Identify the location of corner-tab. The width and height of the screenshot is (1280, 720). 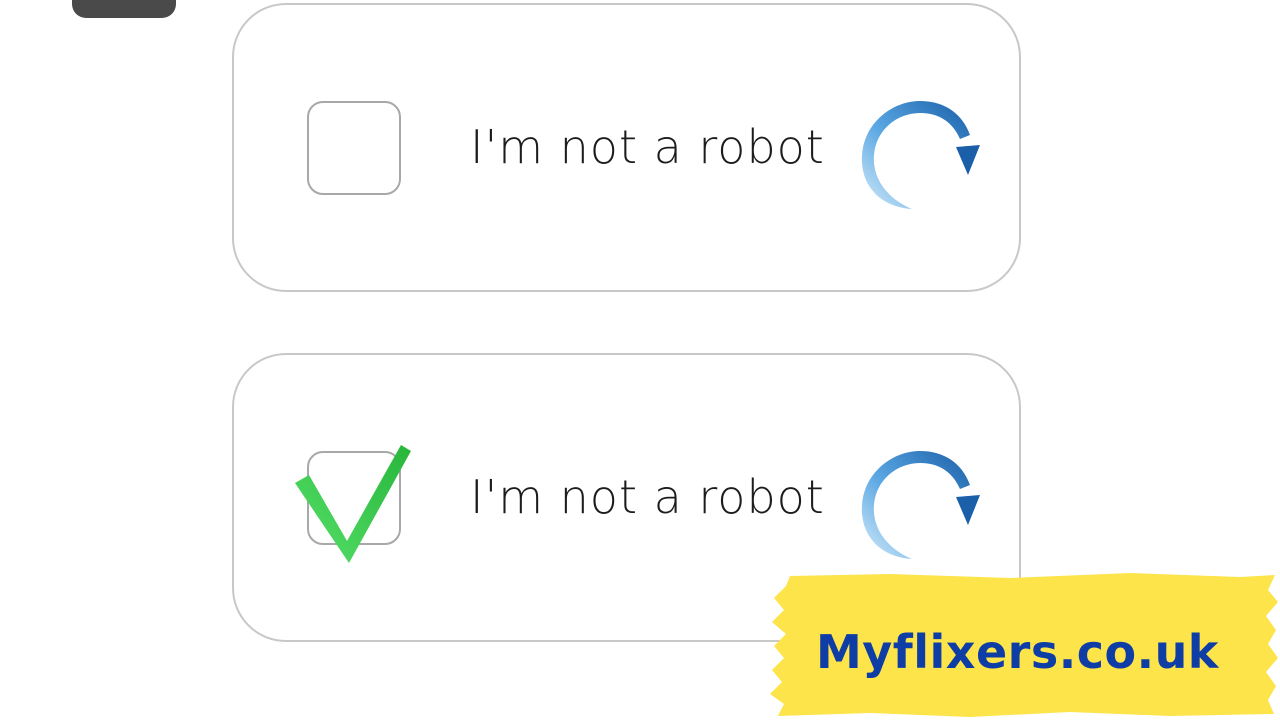
(124, 9).